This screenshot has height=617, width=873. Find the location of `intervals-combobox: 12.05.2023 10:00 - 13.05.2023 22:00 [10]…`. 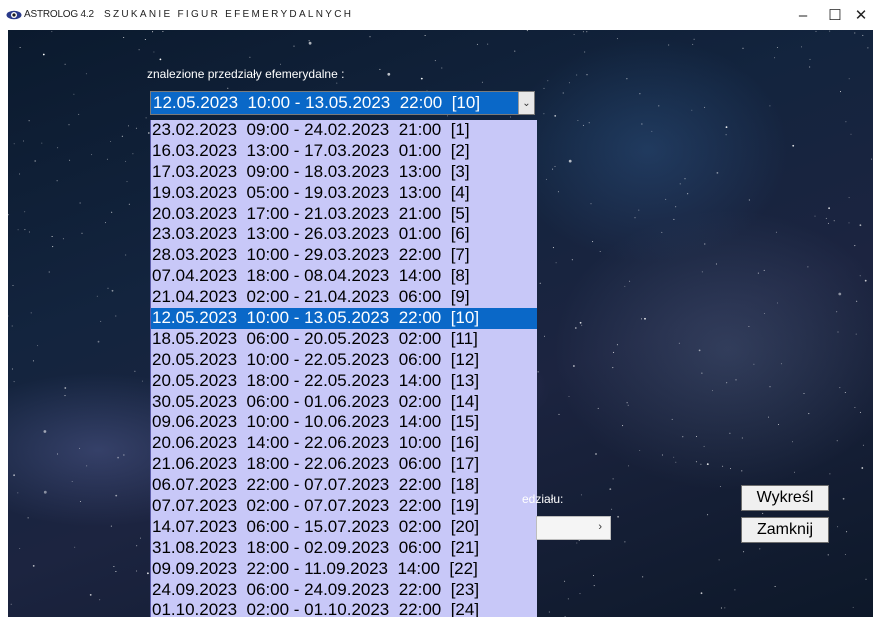

intervals-combobox: 12.05.2023 10:00 - 13.05.2023 22:00 [10]… is located at coordinates (342, 103).